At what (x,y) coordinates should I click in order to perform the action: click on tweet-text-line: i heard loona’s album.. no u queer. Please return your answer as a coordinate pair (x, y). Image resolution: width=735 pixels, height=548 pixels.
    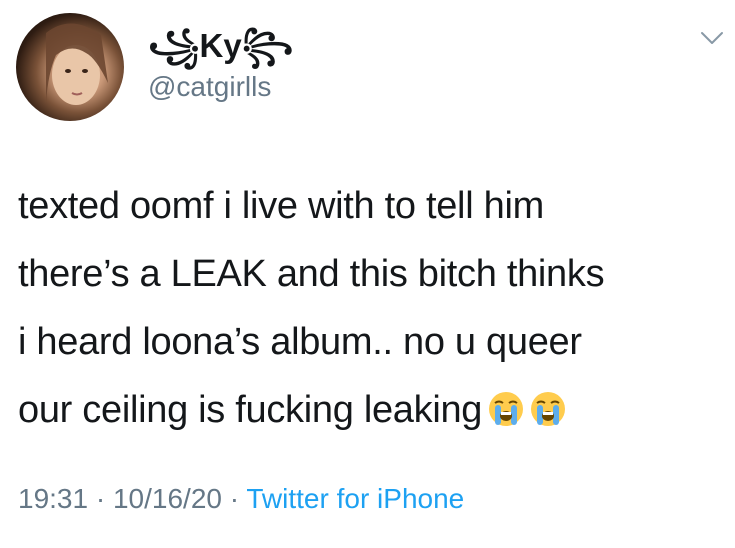
    Looking at the image, I should click on (300, 342).